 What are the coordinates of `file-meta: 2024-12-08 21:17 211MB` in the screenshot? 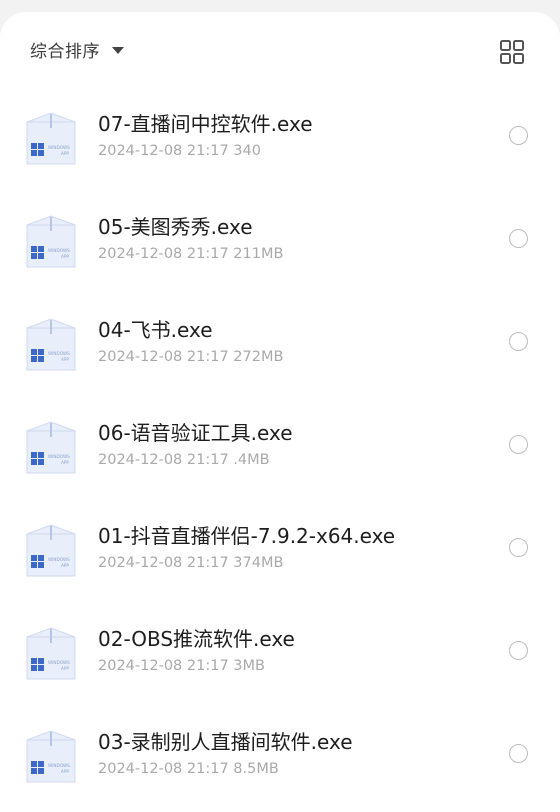 It's located at (190, 254).